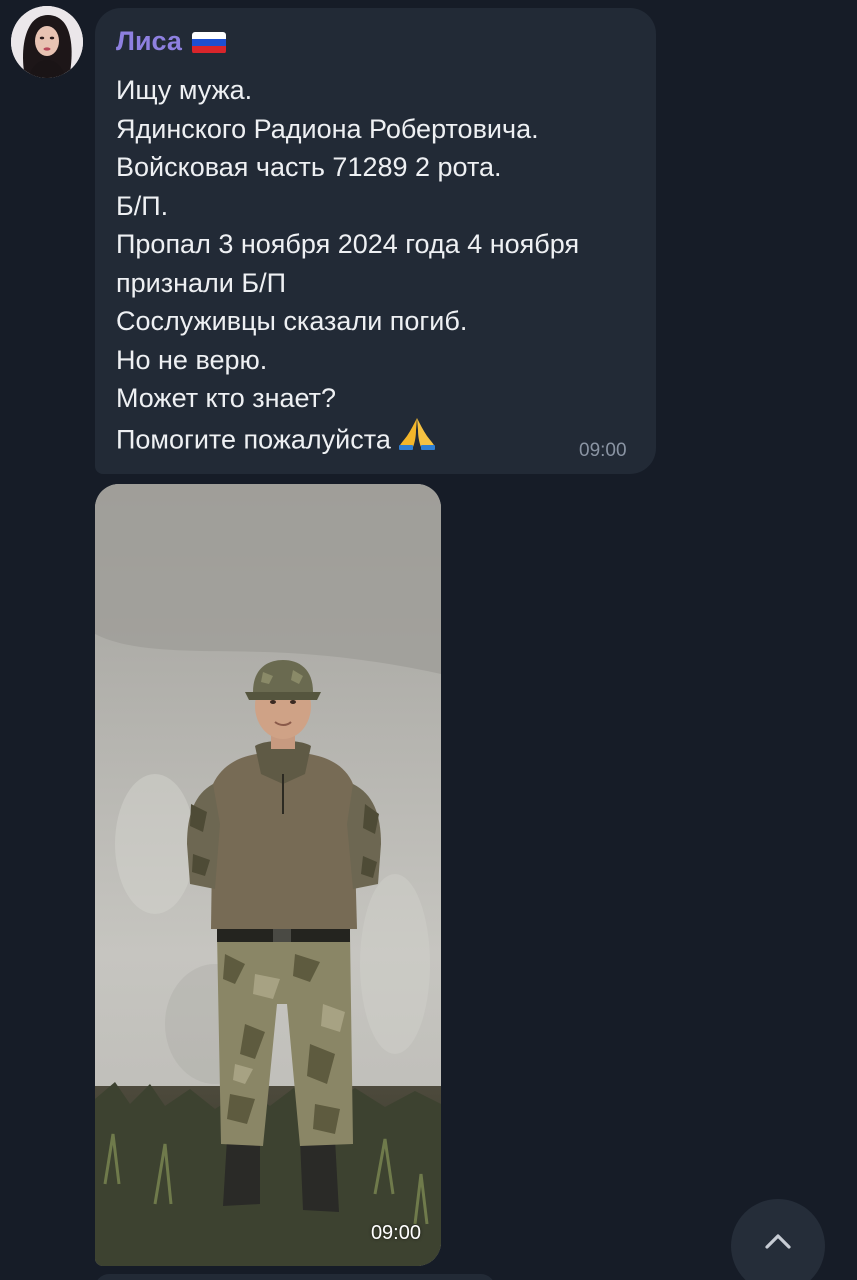 The height and width of the screenshot is (1280, 857). What do you see at coordinates (142, 205) in the screenshot?
I see `message-line: Б/П.` at bounding box center [142, 205].